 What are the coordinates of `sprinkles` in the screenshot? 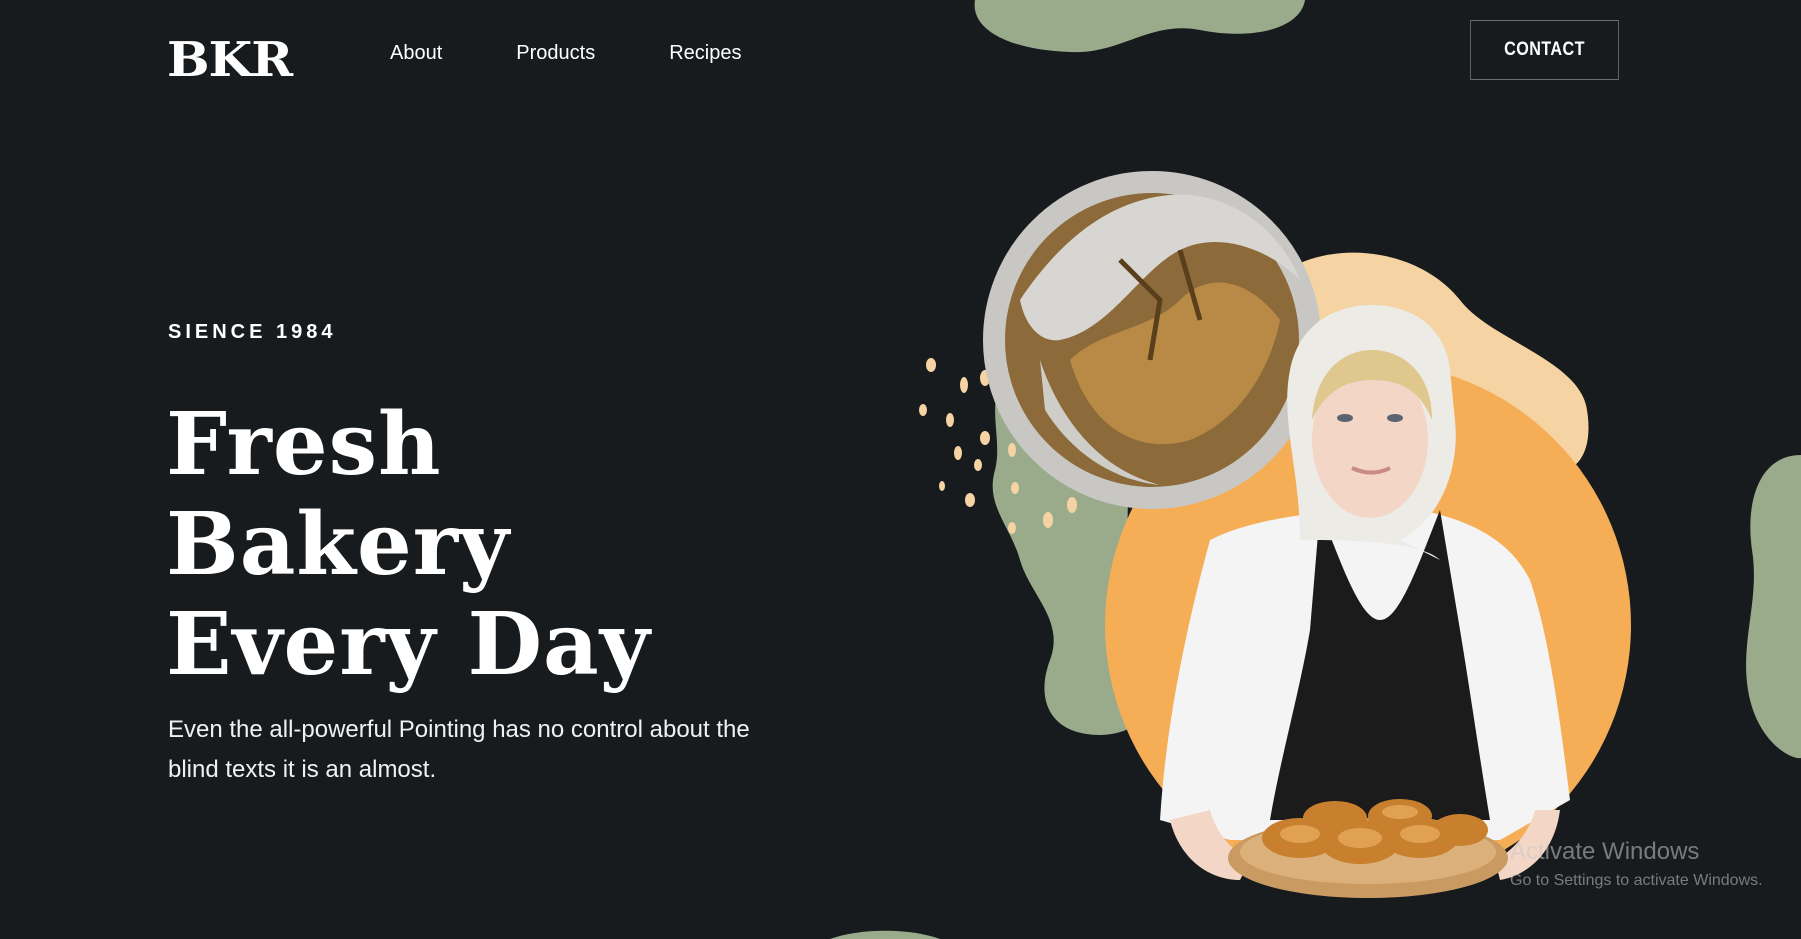 It's located at (998, 446).